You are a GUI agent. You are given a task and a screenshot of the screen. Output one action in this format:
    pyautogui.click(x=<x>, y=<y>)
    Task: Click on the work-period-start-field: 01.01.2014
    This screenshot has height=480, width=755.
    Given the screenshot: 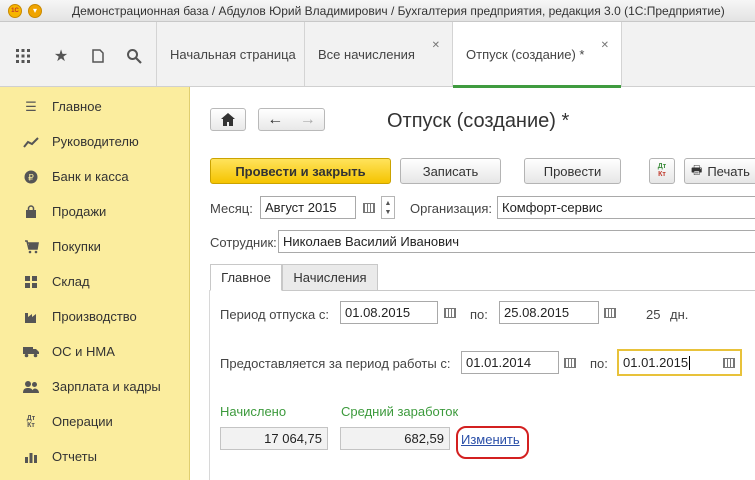 What is the action you would take?
    pyautogui.click(x=510, y=362)
    